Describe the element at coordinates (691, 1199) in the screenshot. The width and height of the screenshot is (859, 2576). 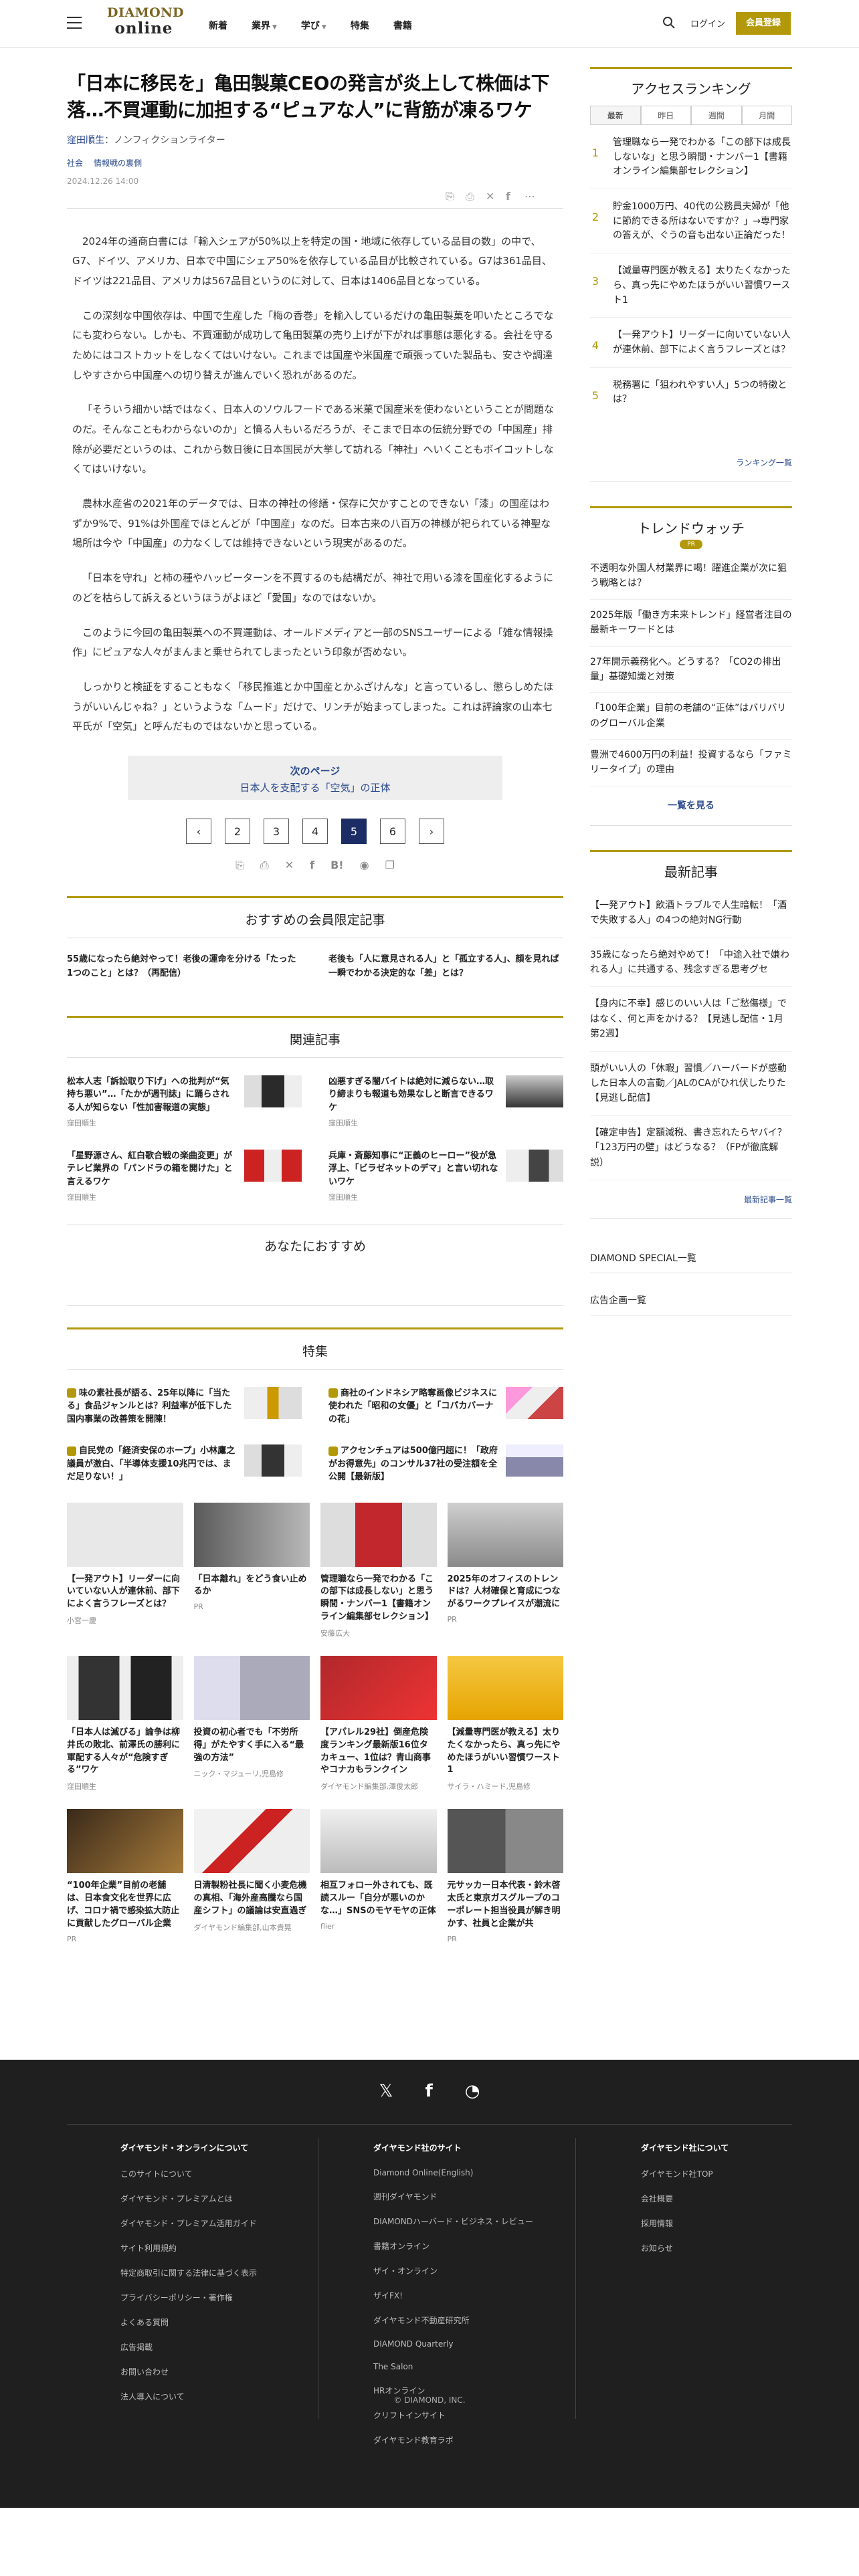
I see `latest-more-link: 最新記事一覧` at that location.